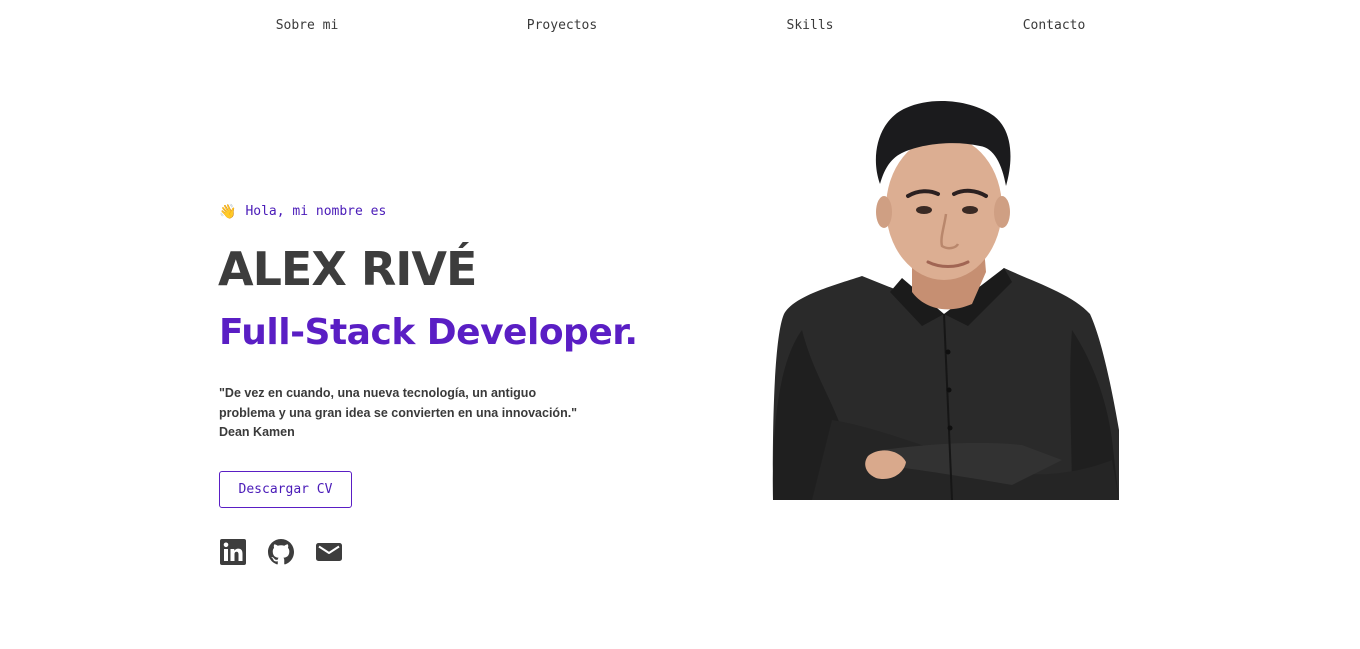 The width and height of the screenshot is (1360, 649). I want to click on quote-author: Dean Kamen, so click(257, 432).